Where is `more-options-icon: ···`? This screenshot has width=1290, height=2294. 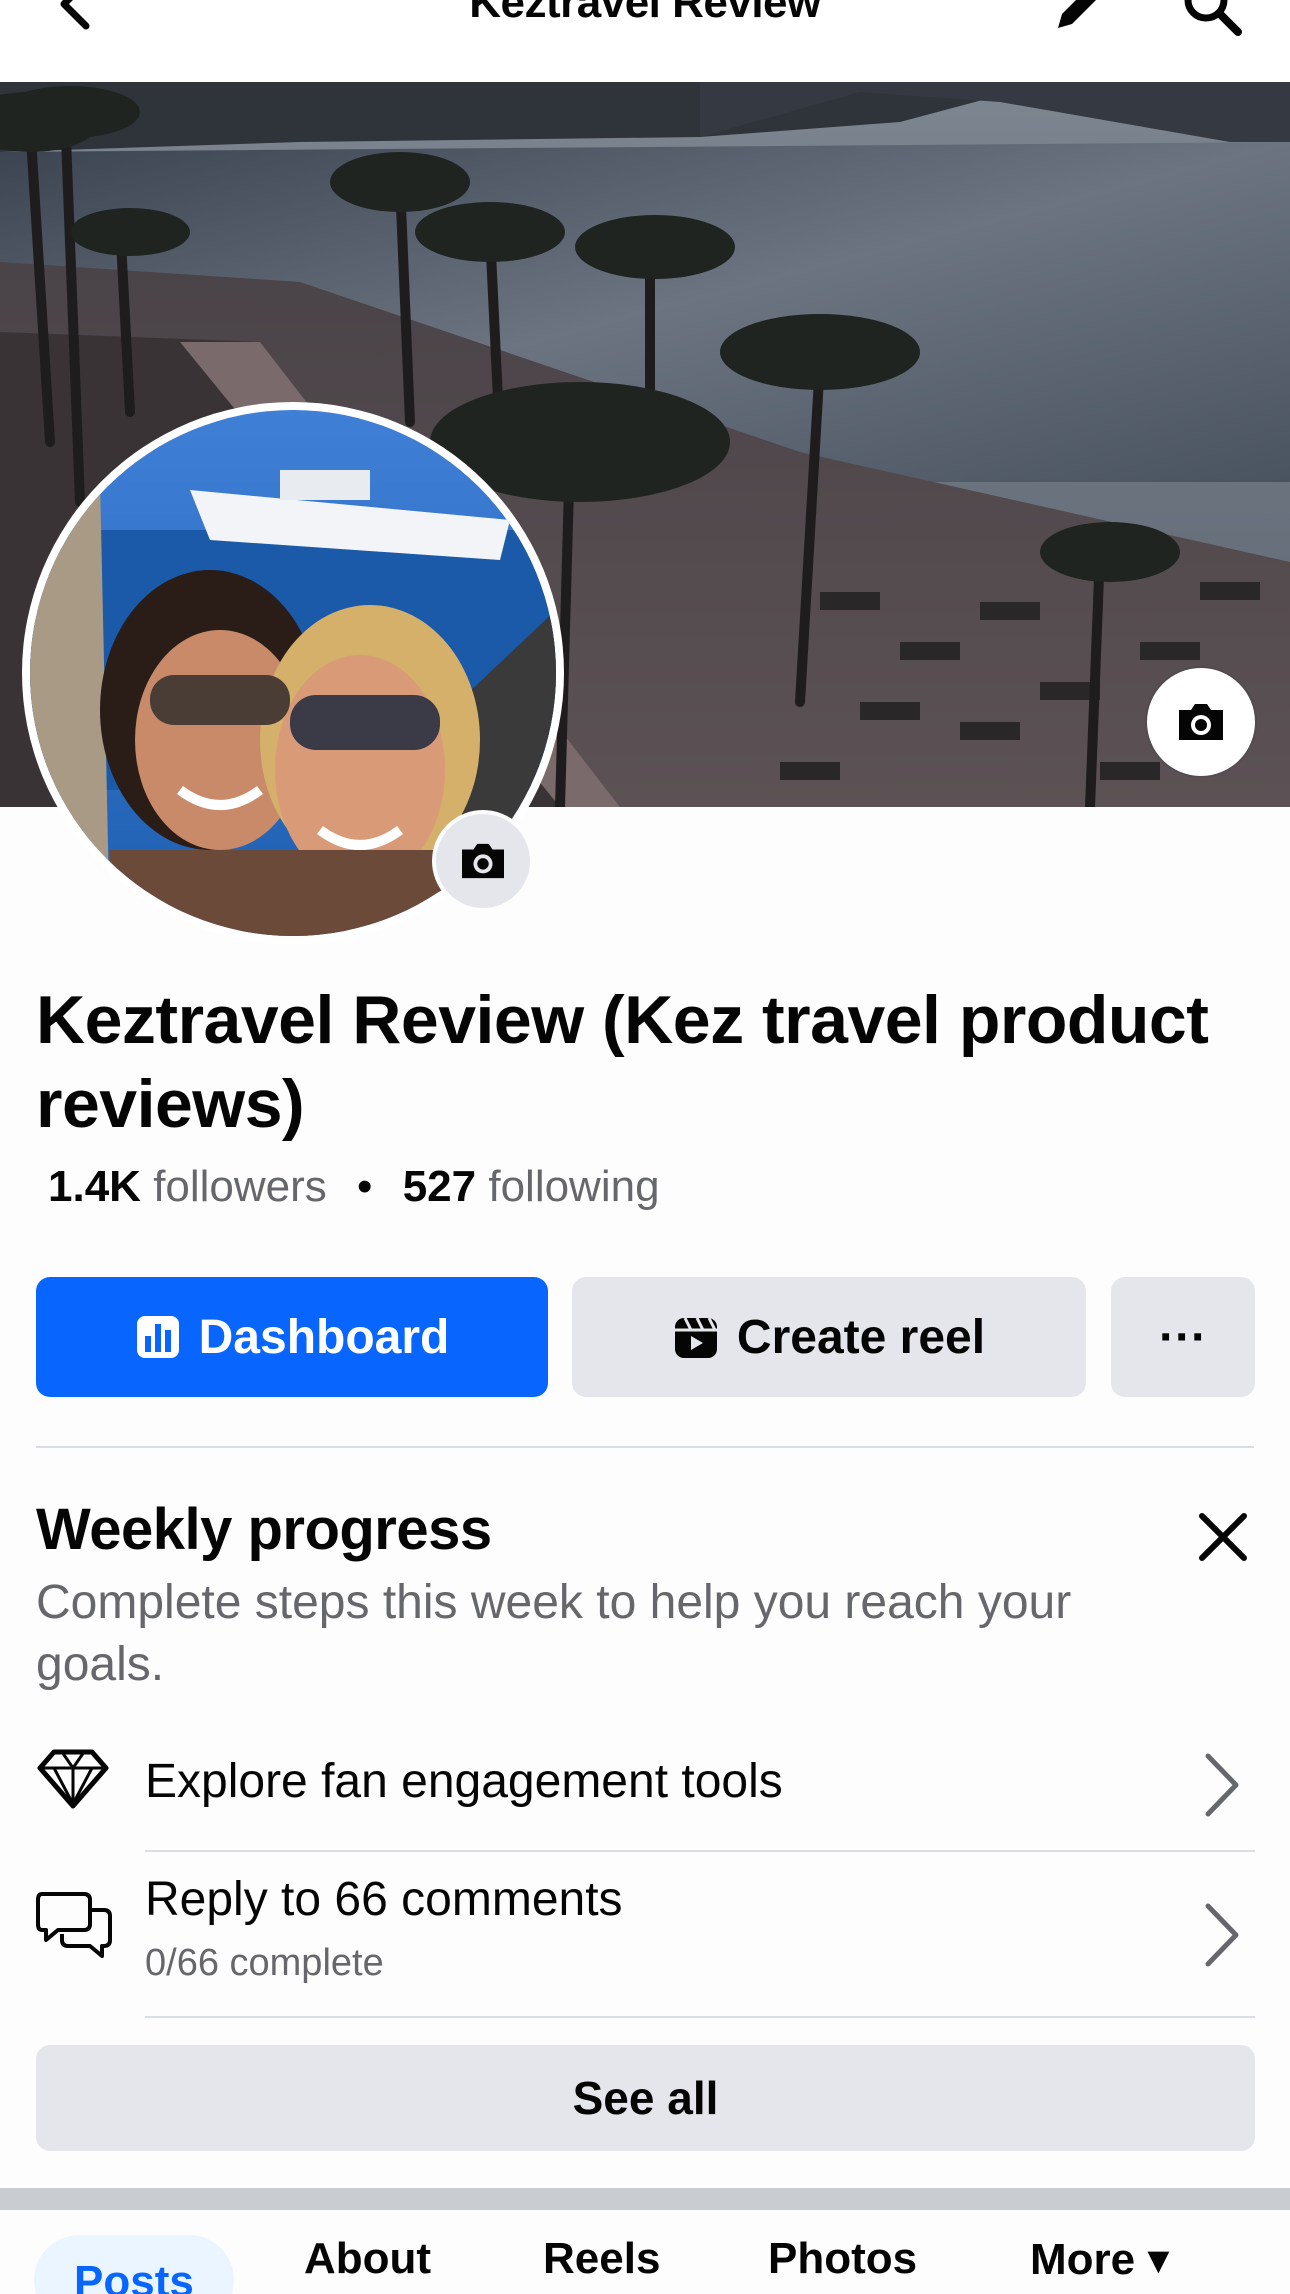
more-options-icon: ··· is located at coordinates (1183, 1337).